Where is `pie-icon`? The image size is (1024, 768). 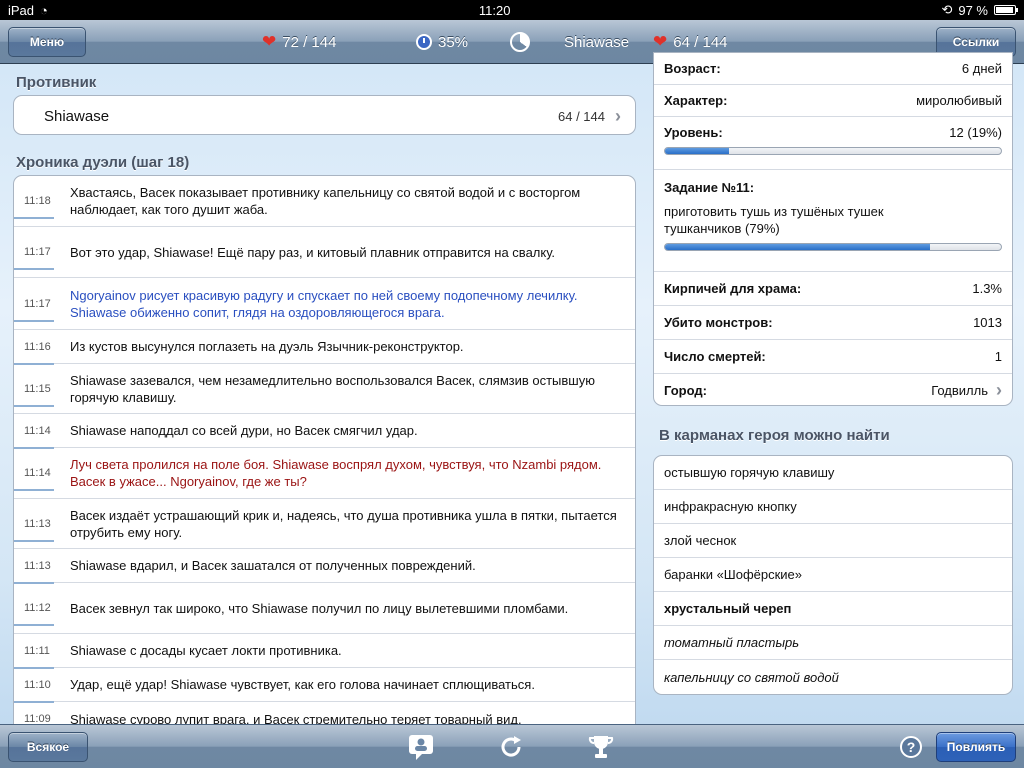 pie-icon is located at coordinates (520, 42).